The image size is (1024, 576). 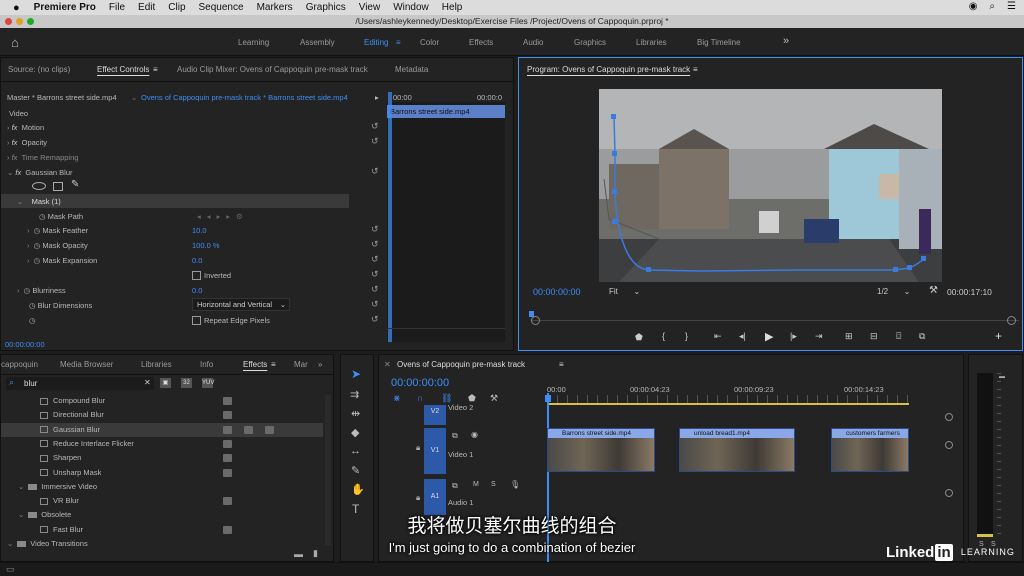 I want to click on effect-item: Unsharp Mask, so click(x=162, y=473).